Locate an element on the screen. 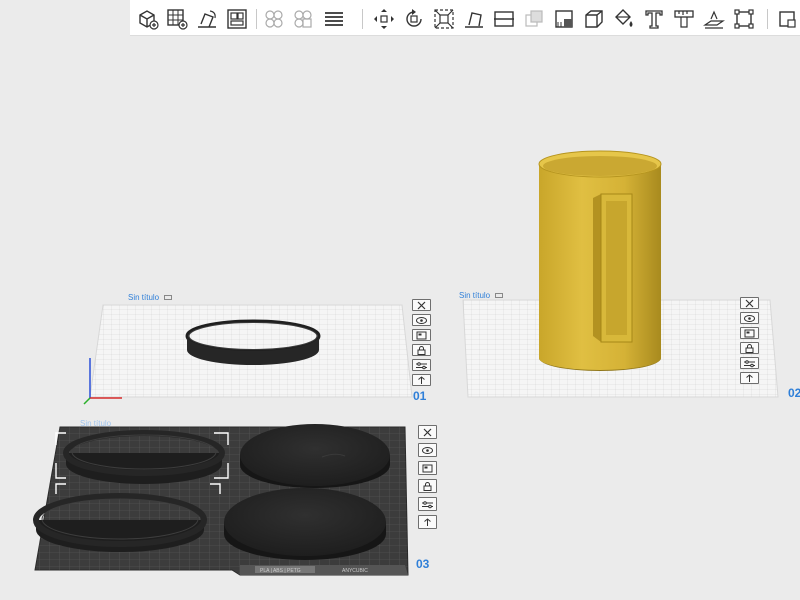  support-paint-tool is located at coordinates (564, 19).